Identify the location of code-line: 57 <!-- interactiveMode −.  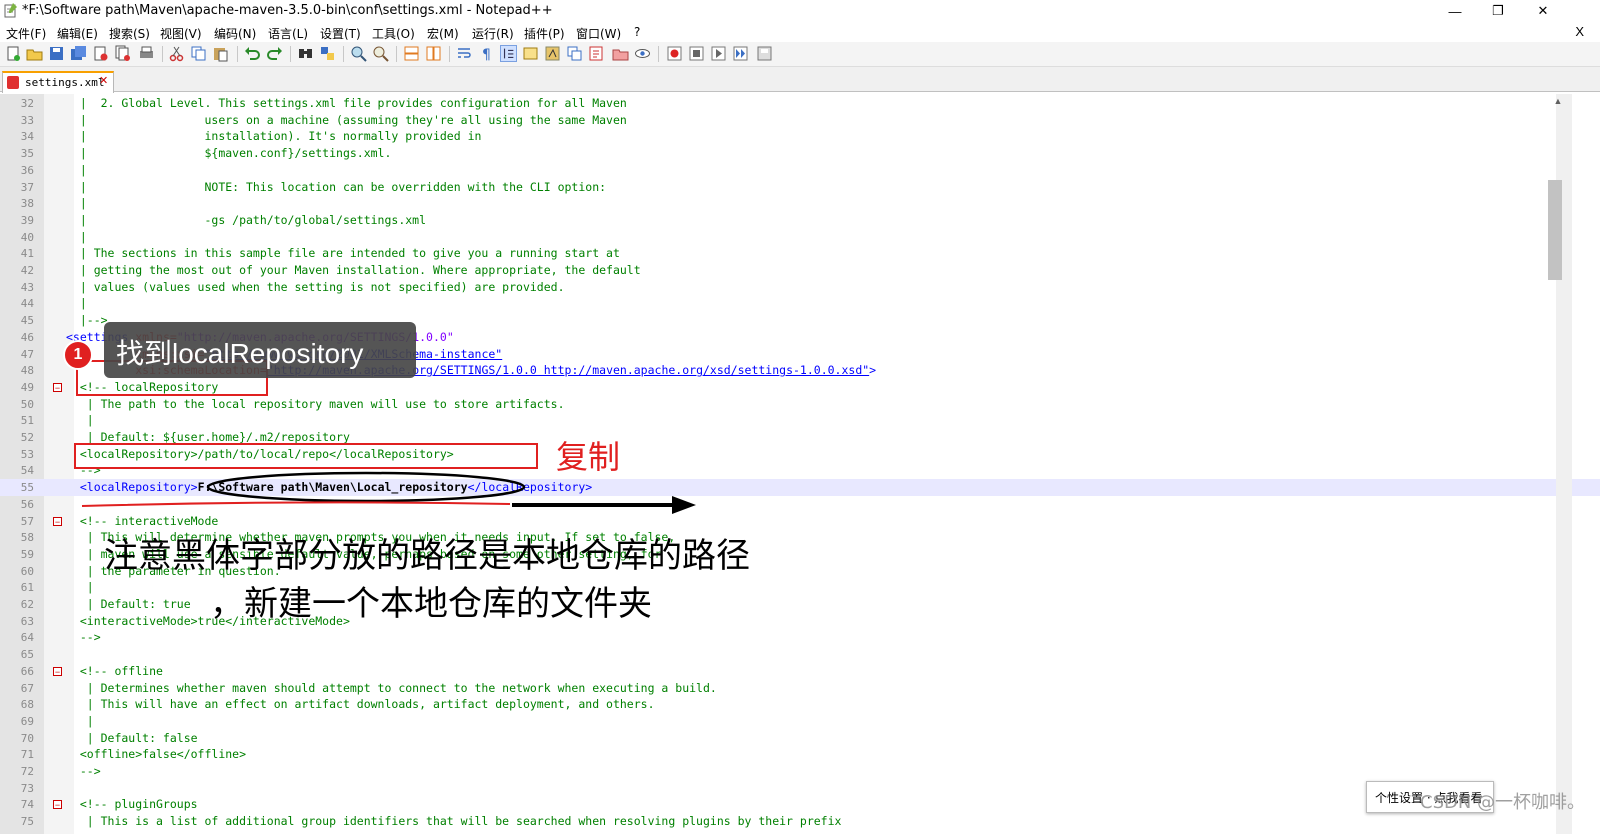
(800, 521).